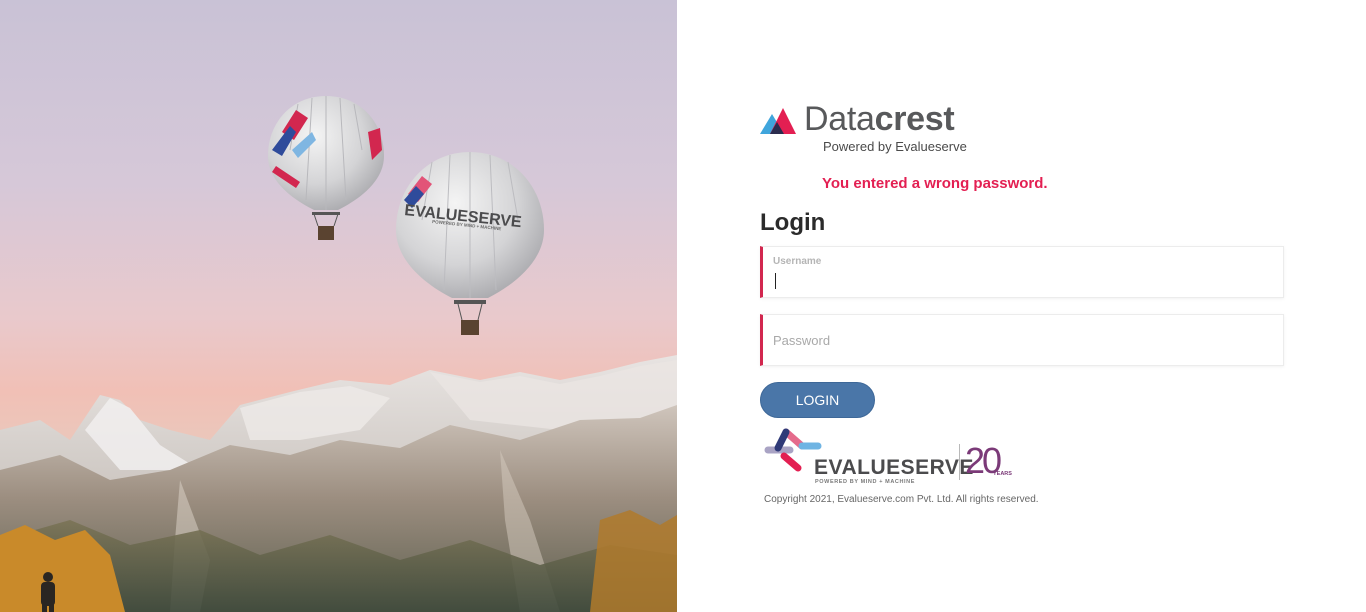 Image resolution: width=1366 pixels, height=612 pixels. Describe the element at coordinates (1002, 474) in the screenshot. I see `anniversary-unit: YEARS` at that location.